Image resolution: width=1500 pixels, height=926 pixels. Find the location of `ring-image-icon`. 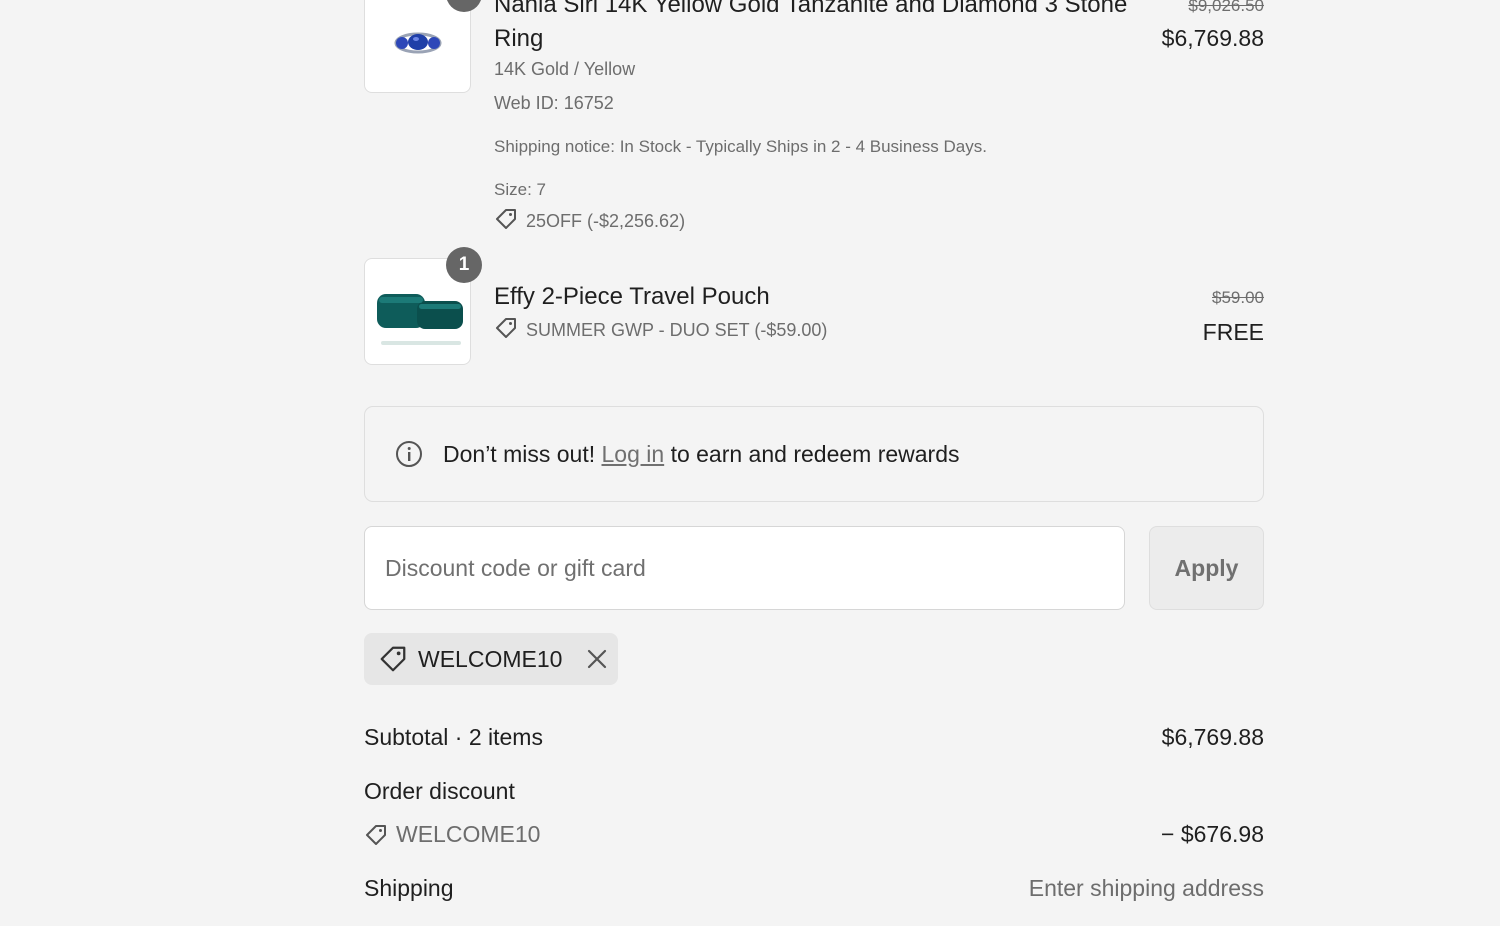

ring-image-icon is located at coordinates (418, 43).